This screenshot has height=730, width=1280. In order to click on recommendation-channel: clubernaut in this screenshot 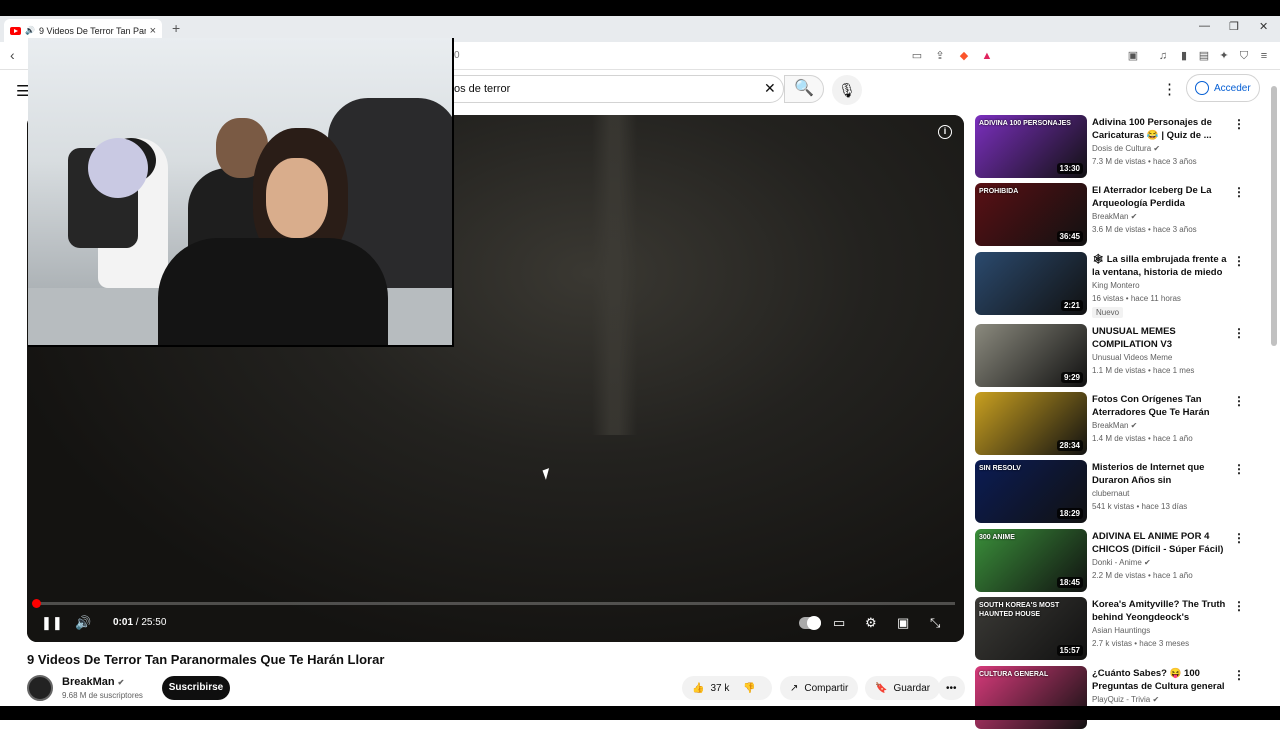, I will do `click(1110, 493)`.